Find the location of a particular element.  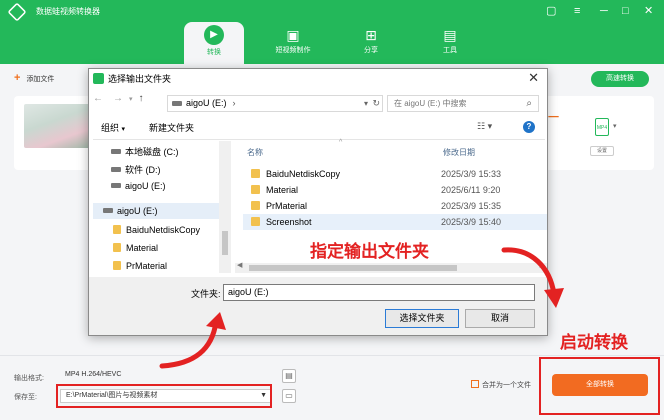

tab-tools: ▤ 工具 is located at coordinates (450, 43).